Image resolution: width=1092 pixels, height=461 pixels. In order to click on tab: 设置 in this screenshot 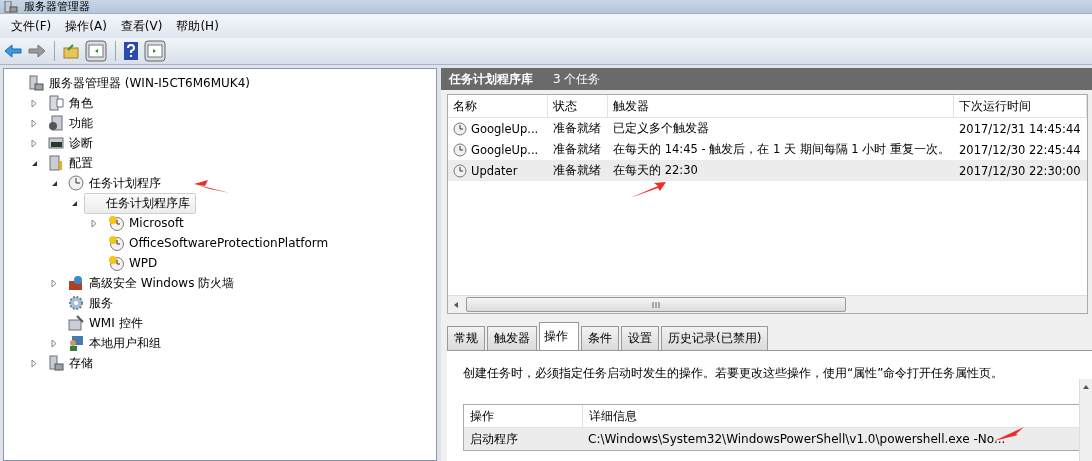, I will do `click(640, 338)`.